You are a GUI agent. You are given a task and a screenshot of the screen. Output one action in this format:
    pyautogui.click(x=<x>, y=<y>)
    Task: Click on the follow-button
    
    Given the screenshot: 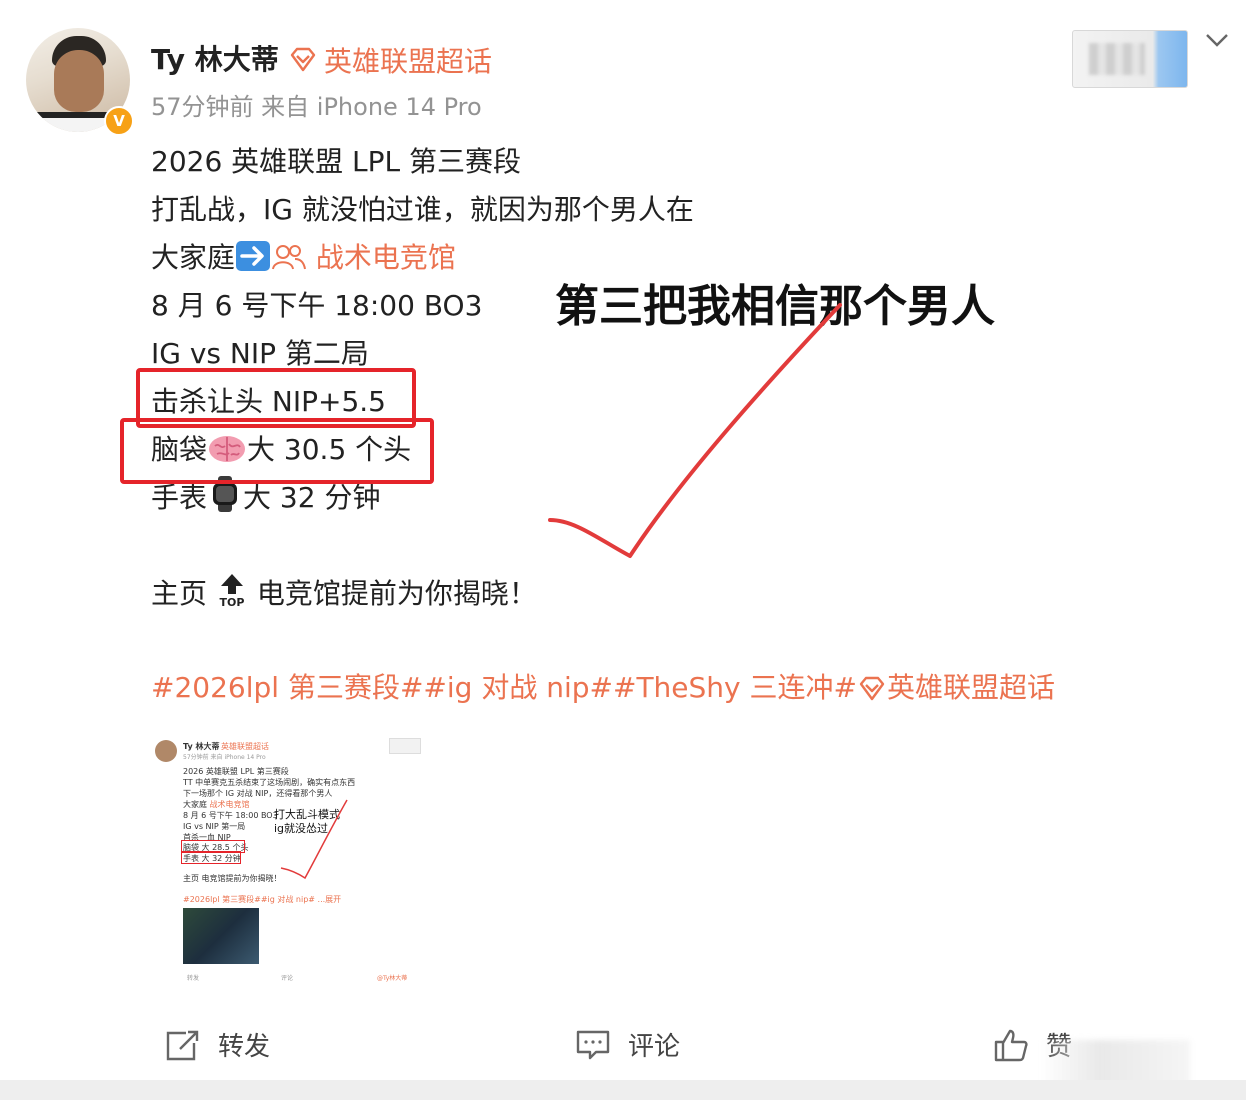 What is the action you would take?
    pyautogui.click(x=1130, y=59)
    